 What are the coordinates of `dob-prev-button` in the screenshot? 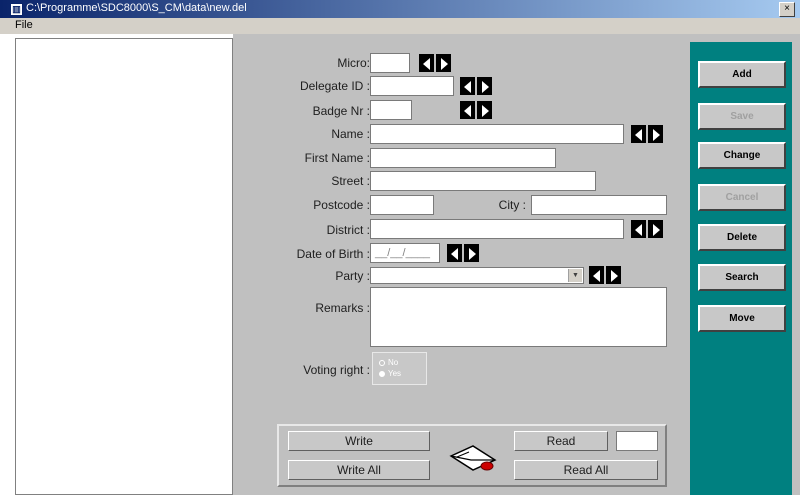 It's located at (454, 253).